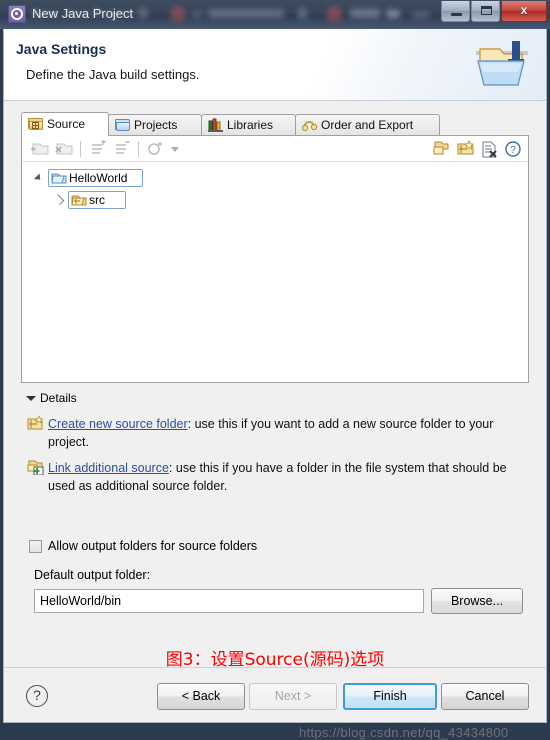  I want to click on remove-folder-button, so click(64, 149).